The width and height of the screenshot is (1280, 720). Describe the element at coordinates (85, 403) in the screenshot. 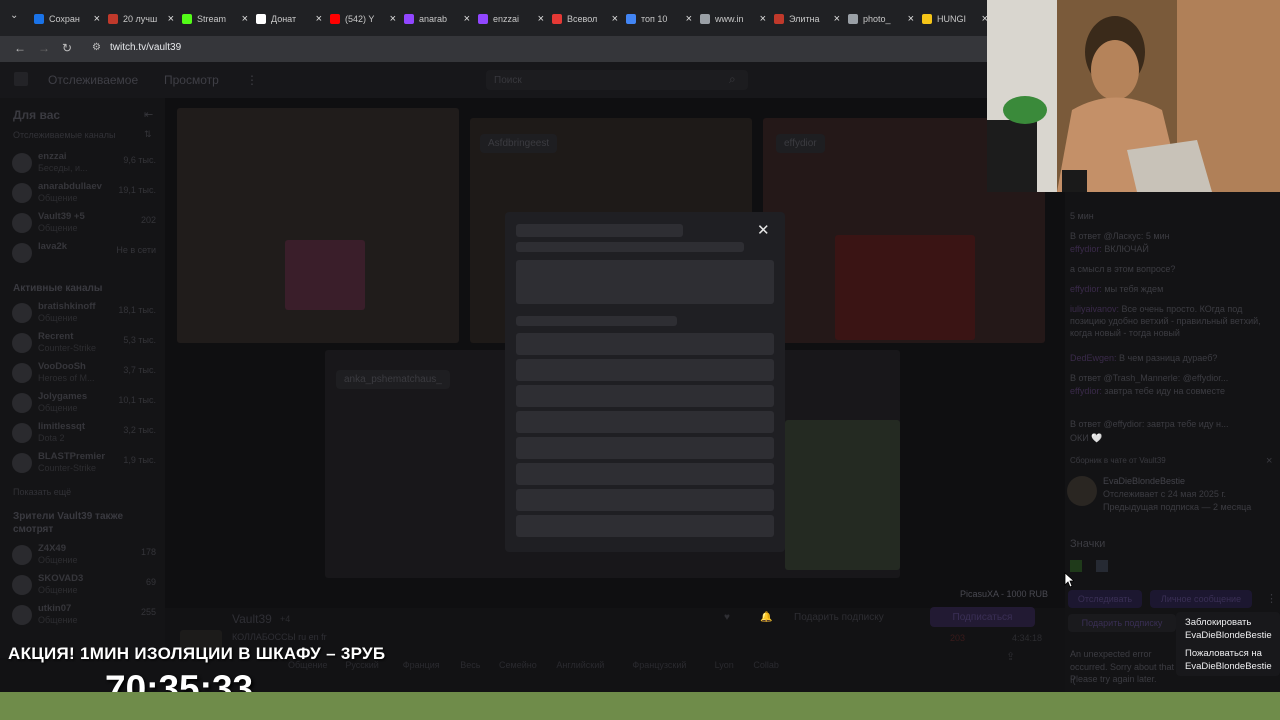

I see `sidebar-channel: Jolygames Общение 10,1 тыс.` at that location.